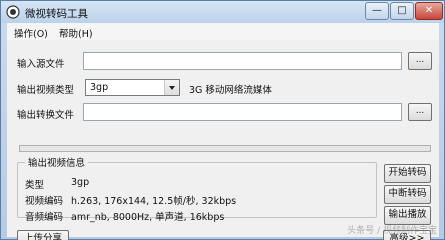 The height and width of the screenshot is (240, 445). I want to click on progress-bar, so click(225, 148).